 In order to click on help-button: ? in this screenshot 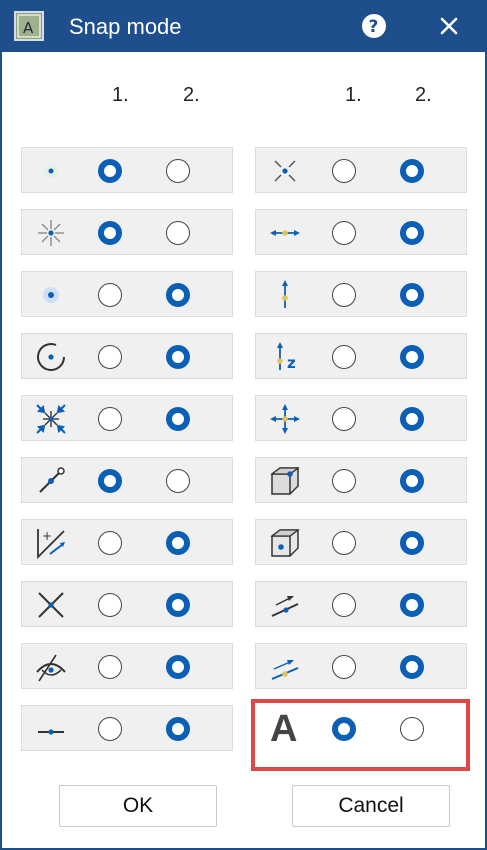, I will do `click(374, 26)`.